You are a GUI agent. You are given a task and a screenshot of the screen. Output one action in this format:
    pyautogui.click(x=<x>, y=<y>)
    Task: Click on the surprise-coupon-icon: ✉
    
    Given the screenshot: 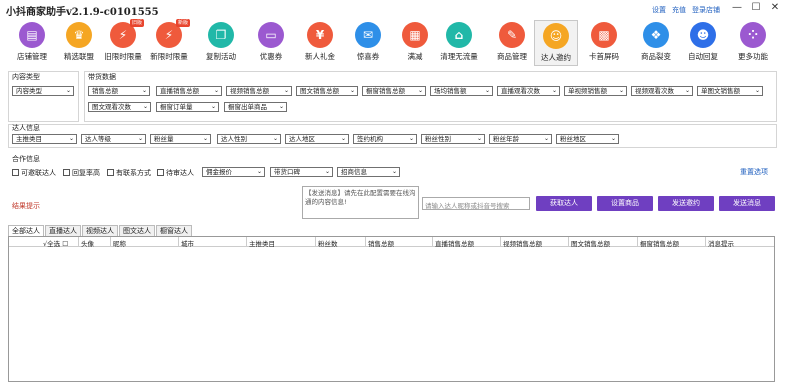 What is the action you would take?
    pyautogui.click(x=368, y=35)
    